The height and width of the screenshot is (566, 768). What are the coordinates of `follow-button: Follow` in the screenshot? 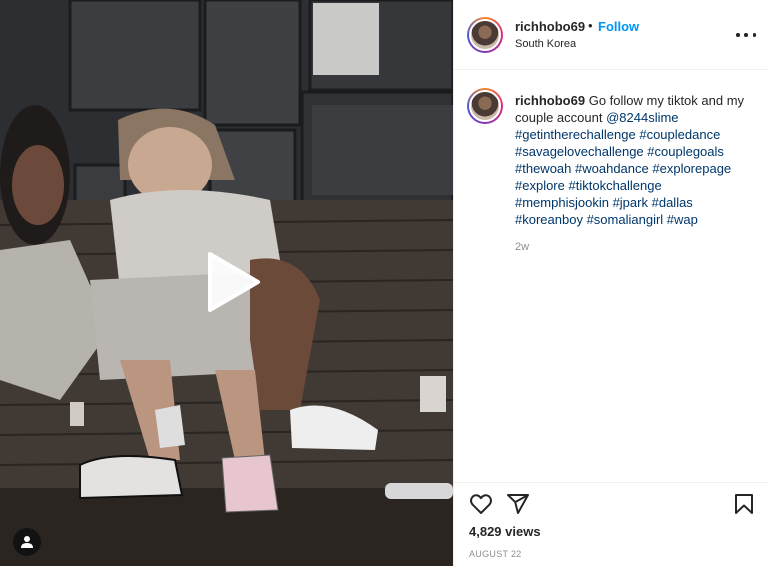 It's located at (618, 26).